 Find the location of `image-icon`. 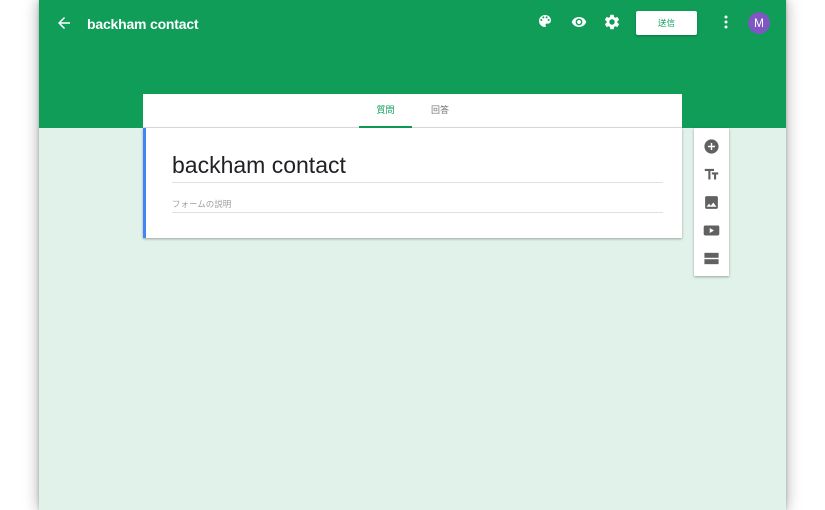

image-icon is located at coordinates (711, 202).